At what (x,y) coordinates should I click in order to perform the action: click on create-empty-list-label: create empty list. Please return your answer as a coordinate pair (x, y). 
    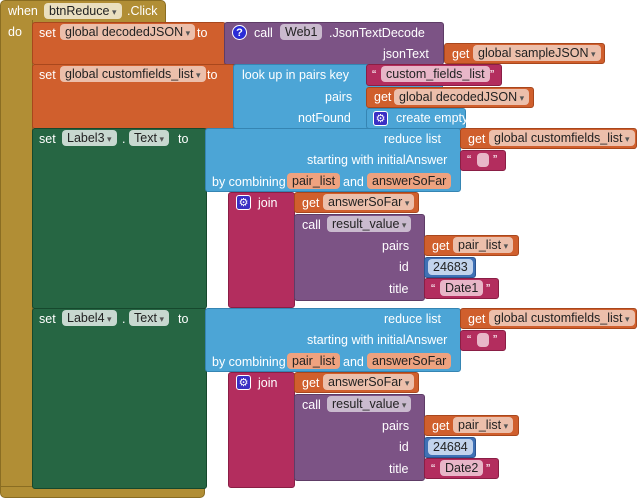
    Looking at the image, I should click on (442, 118).